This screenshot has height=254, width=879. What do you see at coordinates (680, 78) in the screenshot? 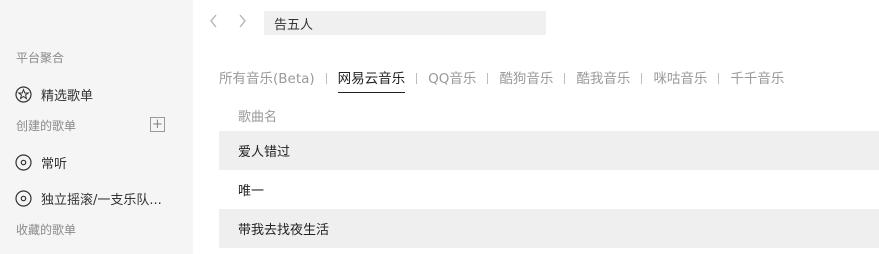
I see `tab-migu-music: 咪咕音乐` at bounding box center [680, 78].